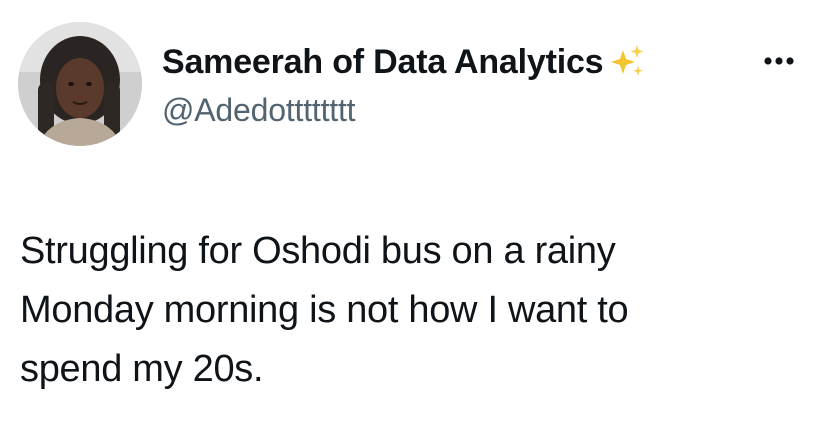 The image size is (828, 428). I want to click on more-options-button, so click(779, 61).